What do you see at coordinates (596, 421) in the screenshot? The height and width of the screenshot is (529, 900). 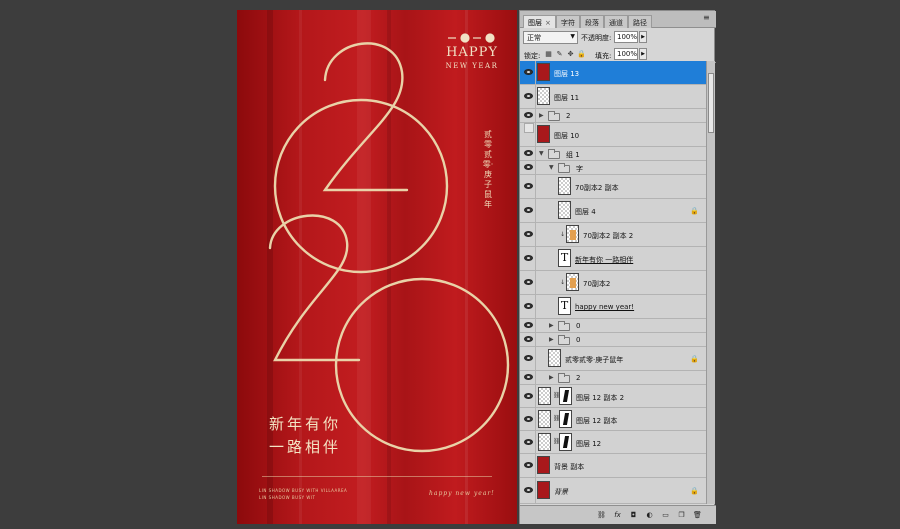 I see `layer-name: 图层 12 副本` at bounding box center [596, 421].